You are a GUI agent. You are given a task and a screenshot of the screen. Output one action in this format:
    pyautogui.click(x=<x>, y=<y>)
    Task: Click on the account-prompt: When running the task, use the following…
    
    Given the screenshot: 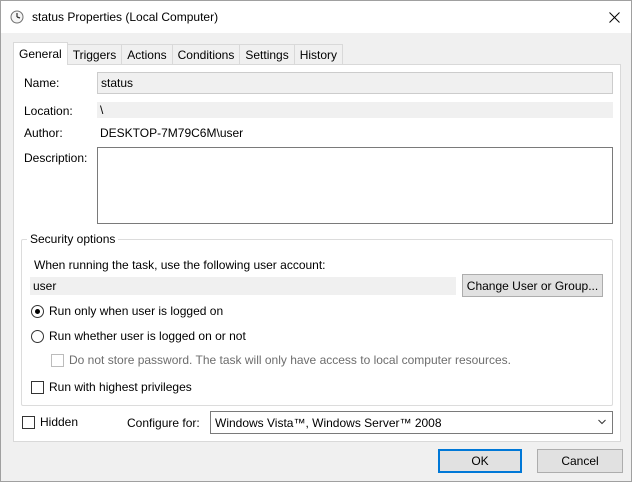 What is the action you would take?
    pyautogui.click(x=180, y=265)
    